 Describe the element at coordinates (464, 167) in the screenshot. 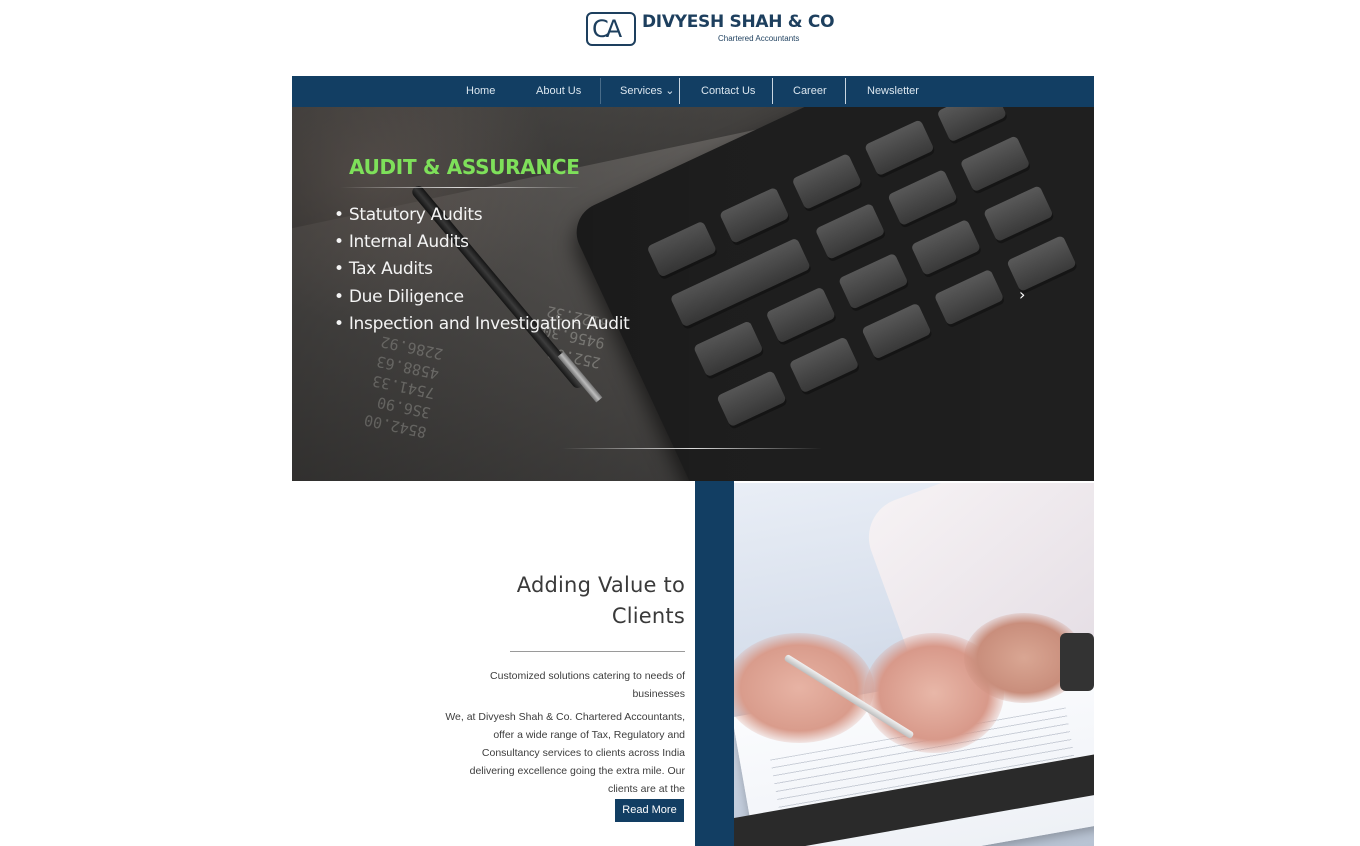

I see `hero-title: AUDIT & ASSURANCE` at that location.